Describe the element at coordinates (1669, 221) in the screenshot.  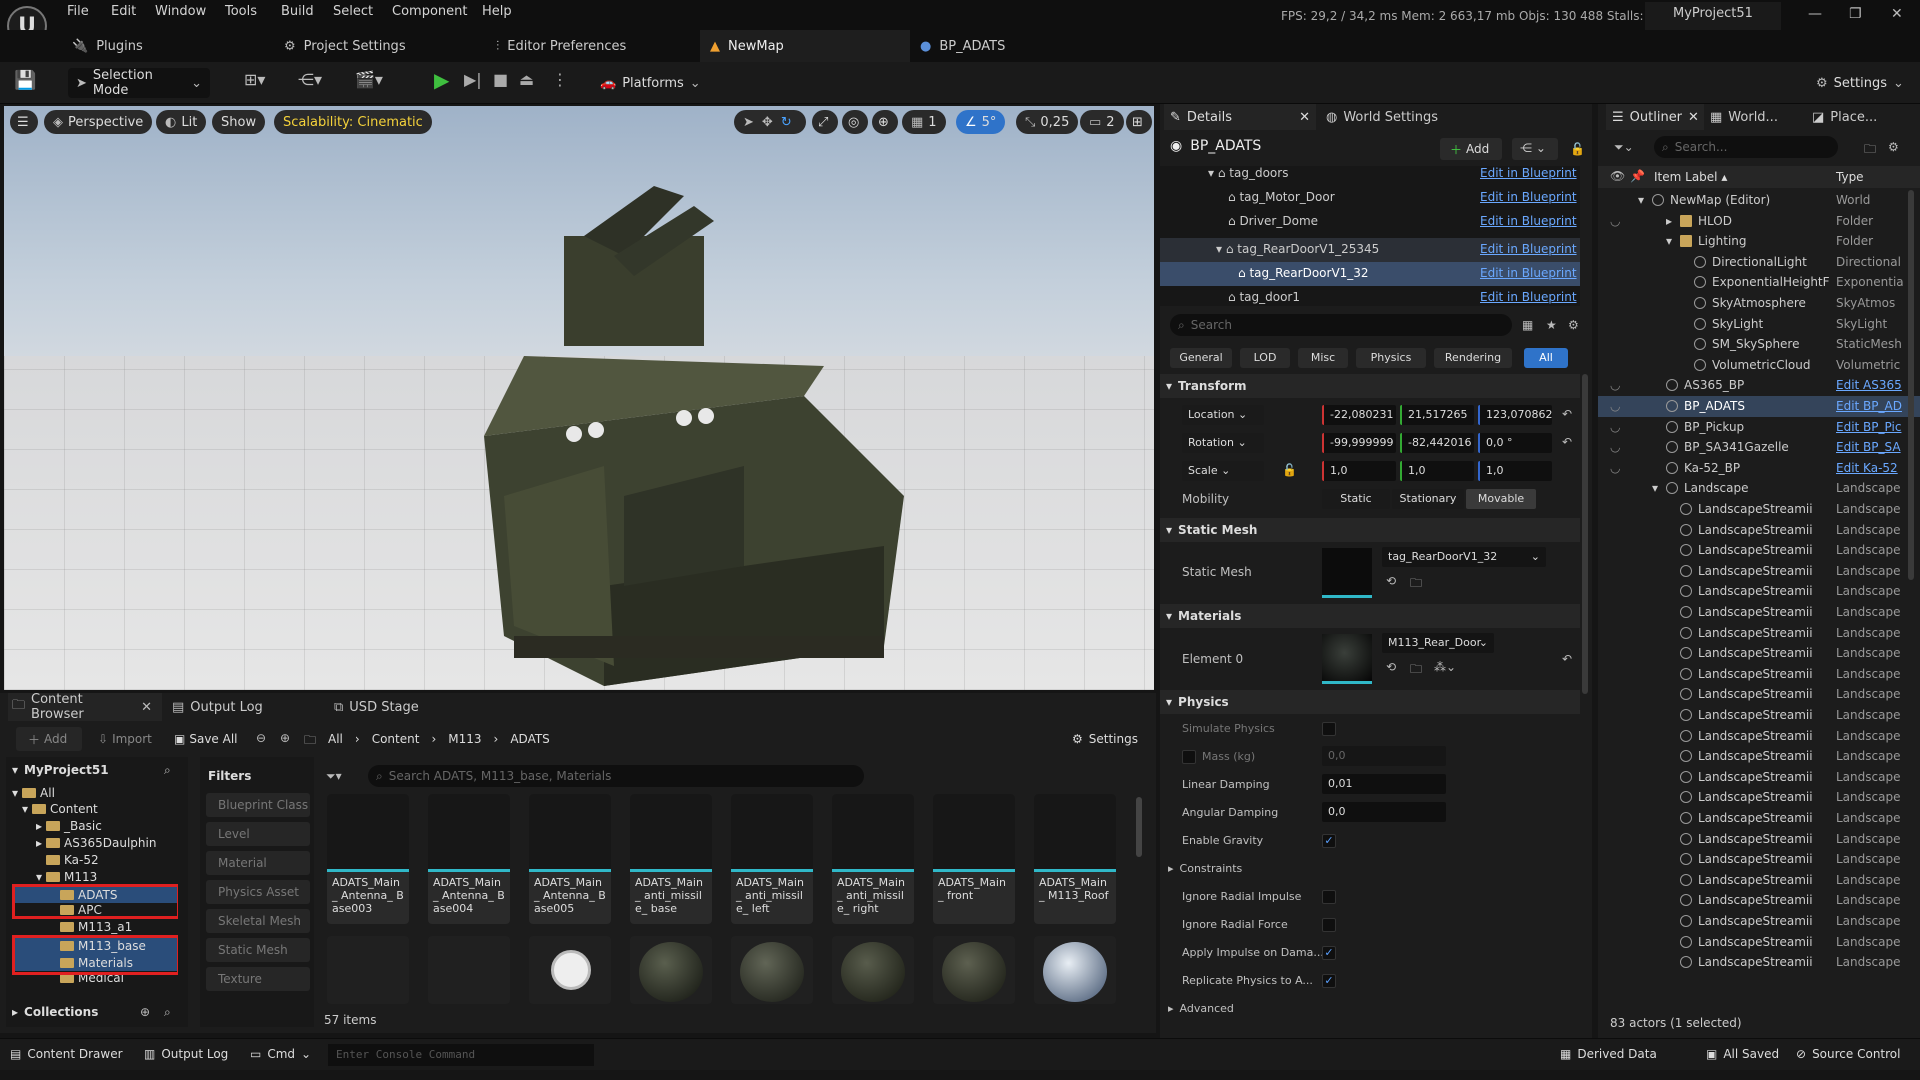
I see `caret-right-icon: ▸` at that location.